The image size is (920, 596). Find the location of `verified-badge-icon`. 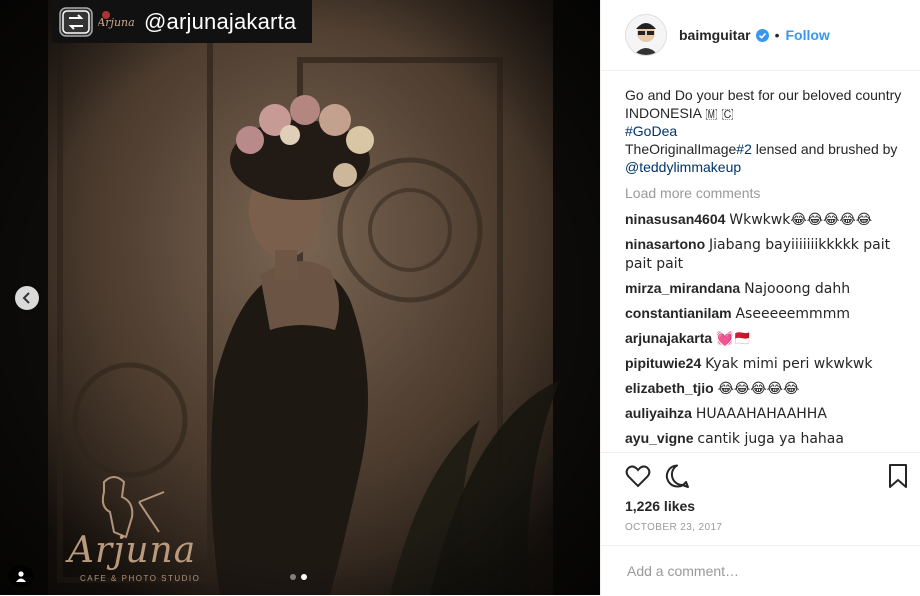

verified-badge-icon is located at coordinates (762, 35).